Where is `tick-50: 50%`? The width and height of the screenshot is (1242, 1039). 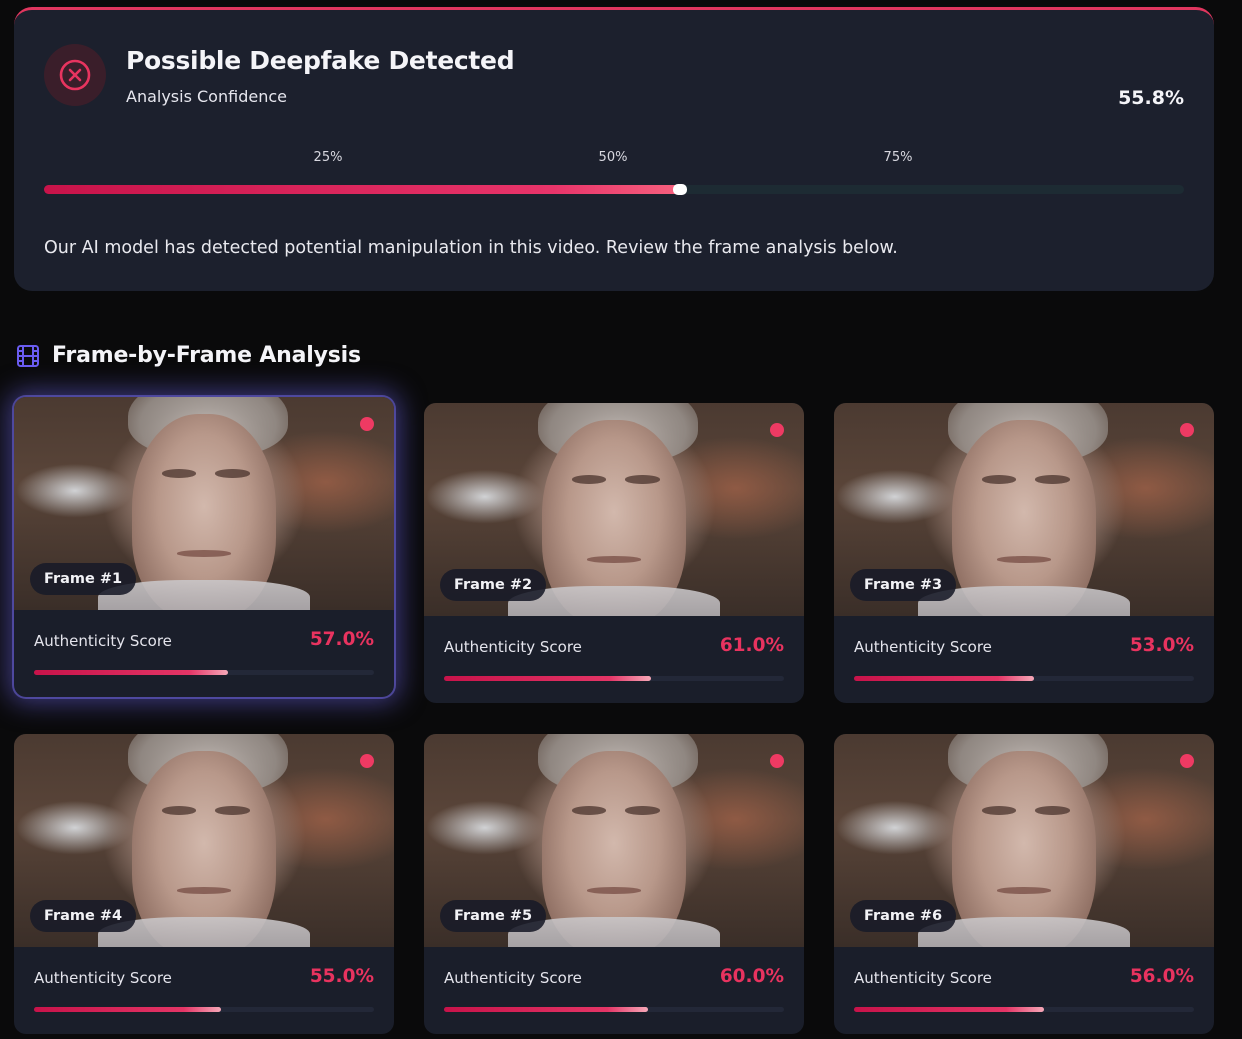
tick-50: 50% is located at coordinates (613, 157).